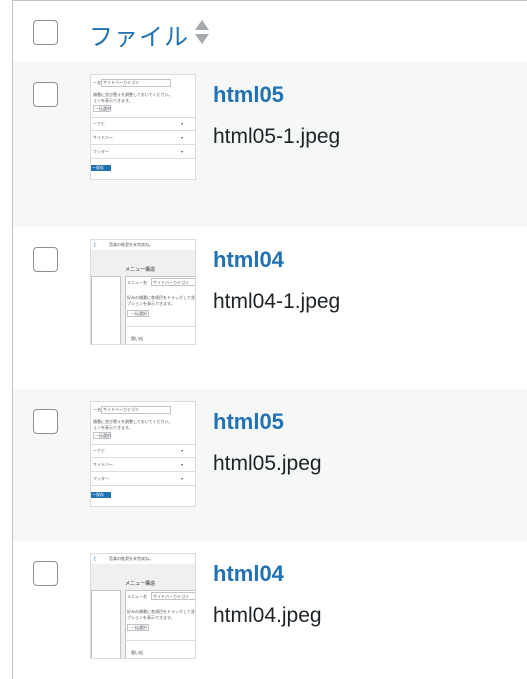  I want to click on sort-icon, so click(202, 32).